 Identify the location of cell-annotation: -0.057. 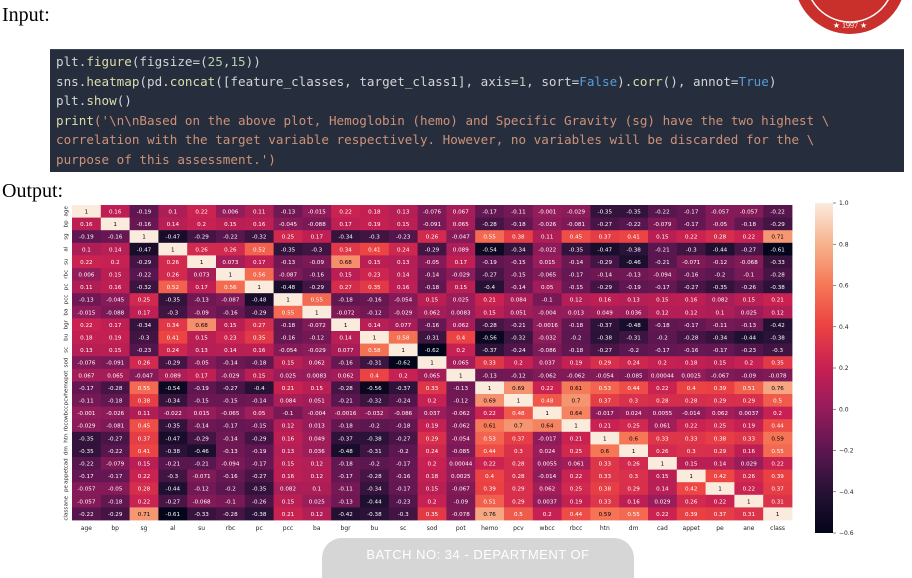
(749, 213).